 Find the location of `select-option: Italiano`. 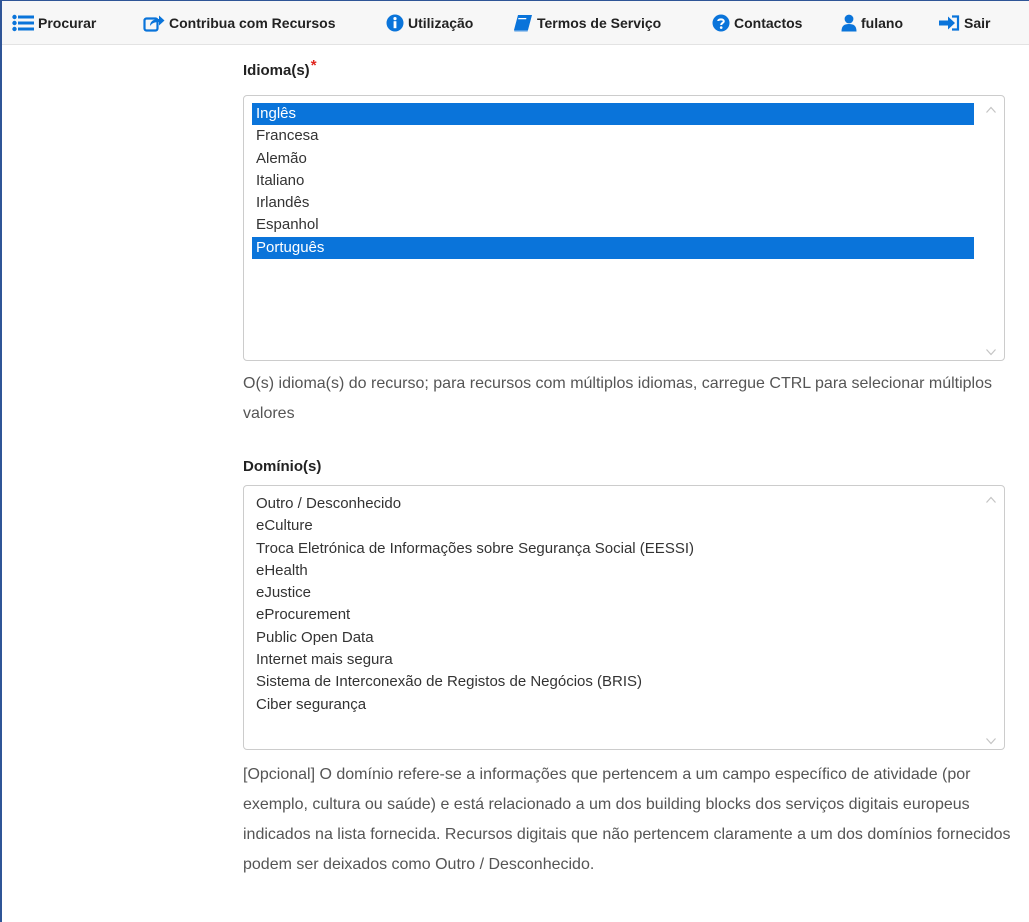

select-option: Italiano is located at coordinates (613, 181).